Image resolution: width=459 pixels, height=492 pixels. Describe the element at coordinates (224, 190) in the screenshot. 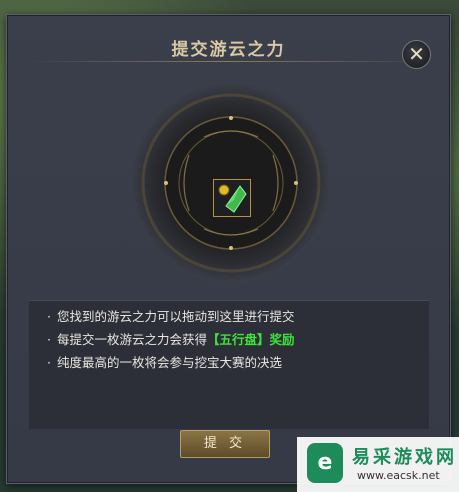

I see `gold-rank-icon` at that location.